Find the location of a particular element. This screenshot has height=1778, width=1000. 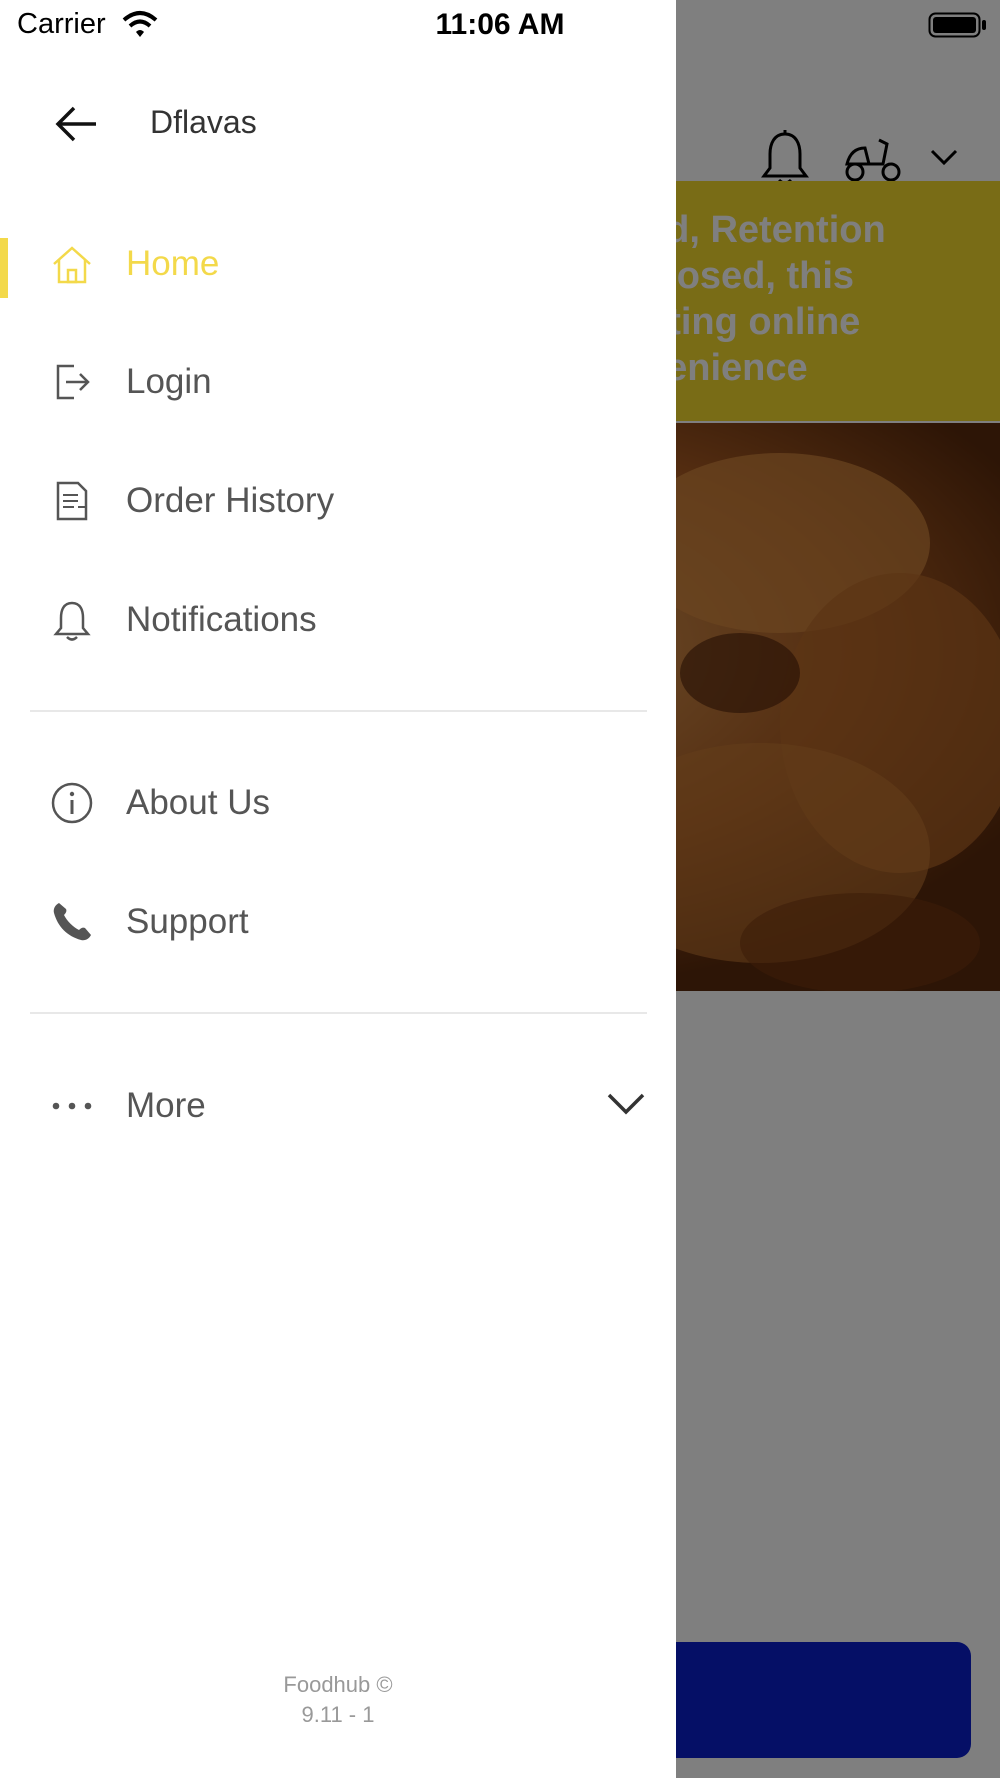

info-icon is located at coordinates (72, 803).